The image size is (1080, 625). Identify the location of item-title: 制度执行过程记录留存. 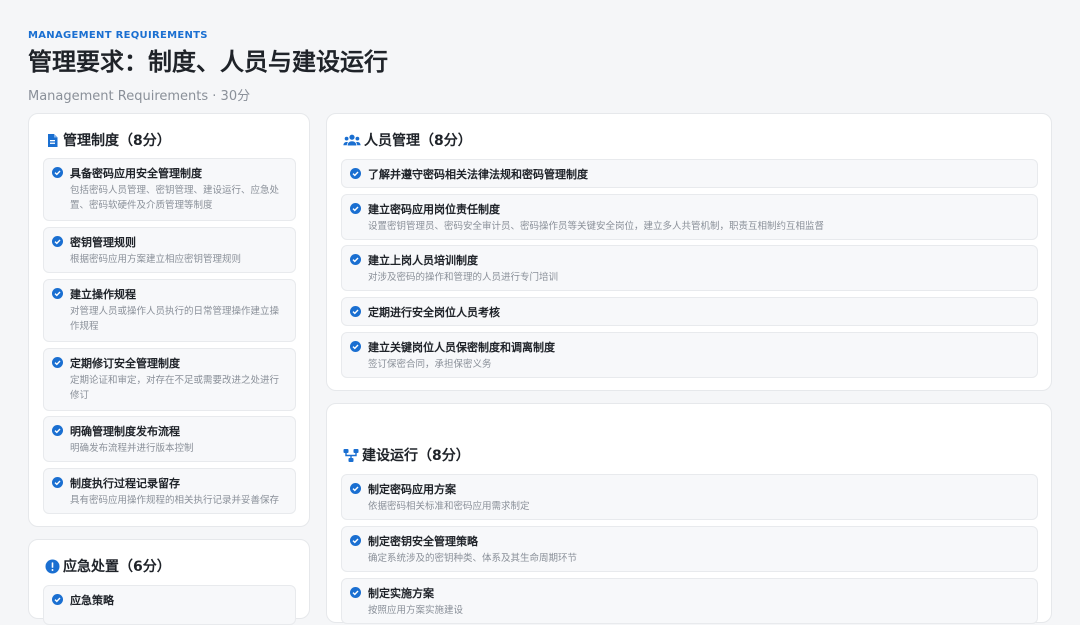
(125, 483).